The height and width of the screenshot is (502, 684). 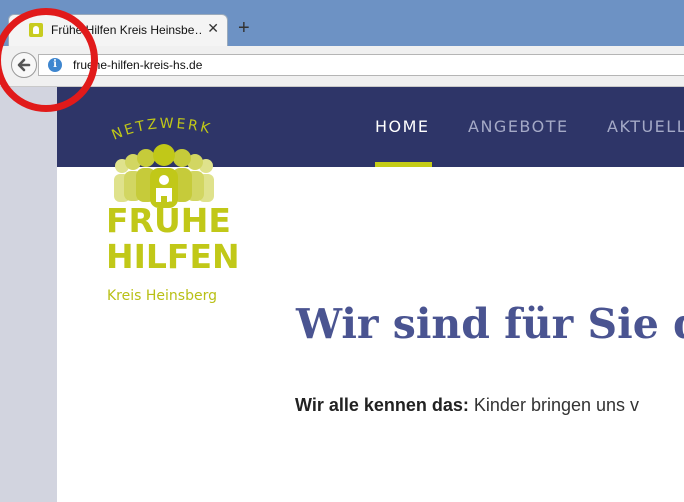 I want to click on intro-text: Kinder bringen uns v, so click(x=554, y=405).